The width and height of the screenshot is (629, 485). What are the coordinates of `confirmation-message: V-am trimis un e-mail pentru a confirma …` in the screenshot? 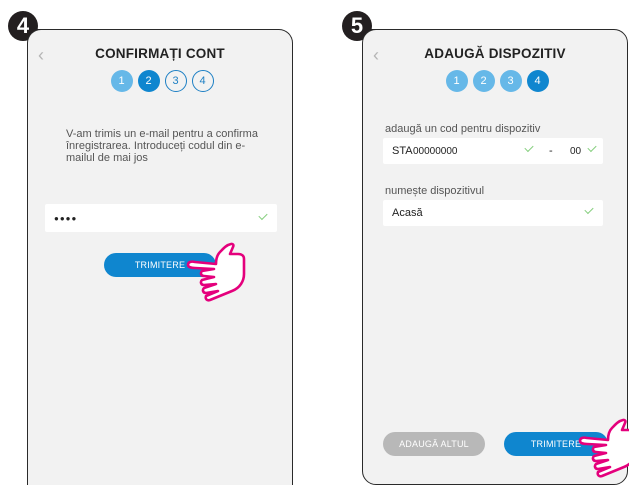 It's located at (162, 146).